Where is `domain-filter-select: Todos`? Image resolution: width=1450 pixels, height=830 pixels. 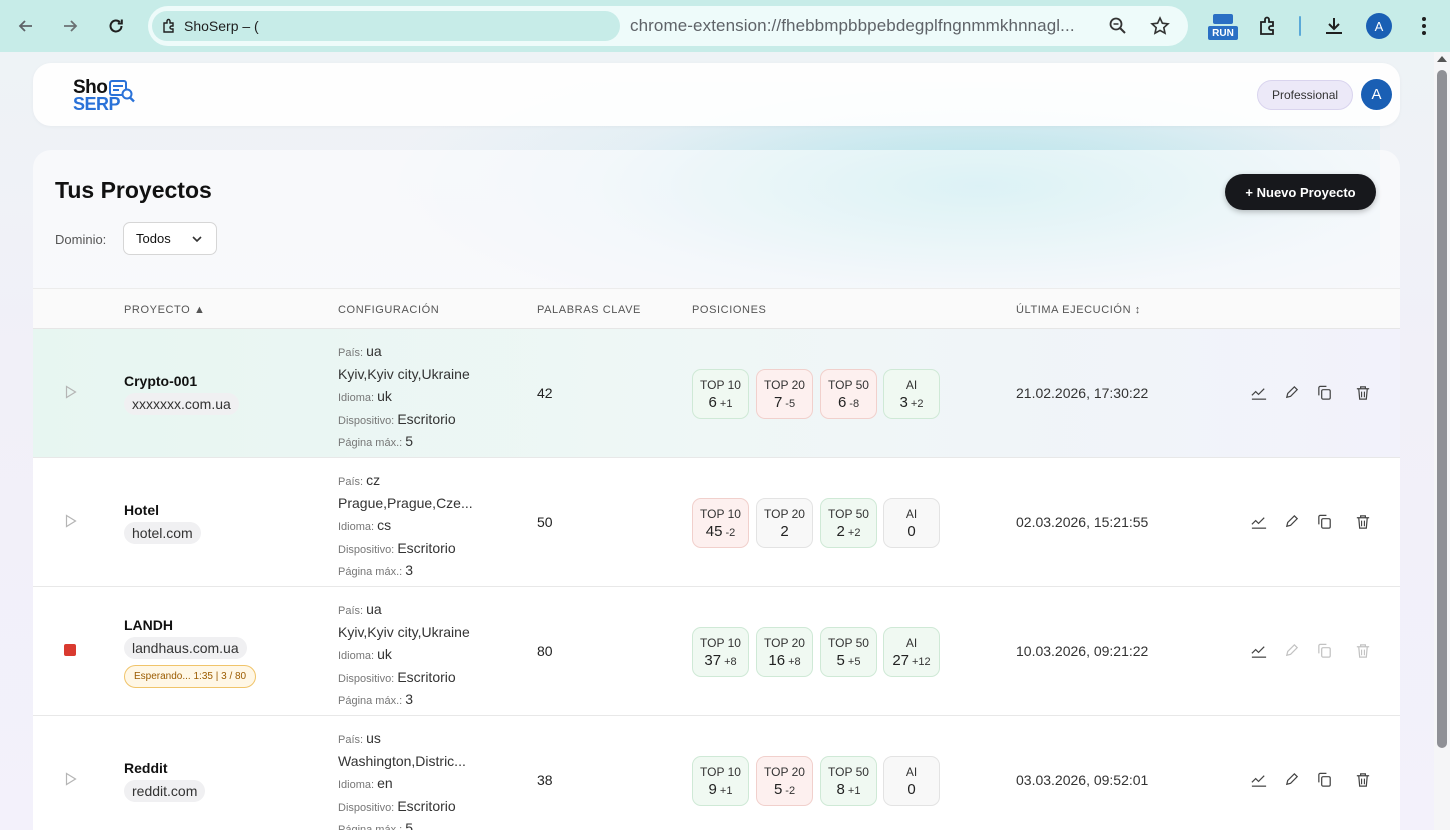 domain-filter-select: Todos is located at coordinates (170, 238).